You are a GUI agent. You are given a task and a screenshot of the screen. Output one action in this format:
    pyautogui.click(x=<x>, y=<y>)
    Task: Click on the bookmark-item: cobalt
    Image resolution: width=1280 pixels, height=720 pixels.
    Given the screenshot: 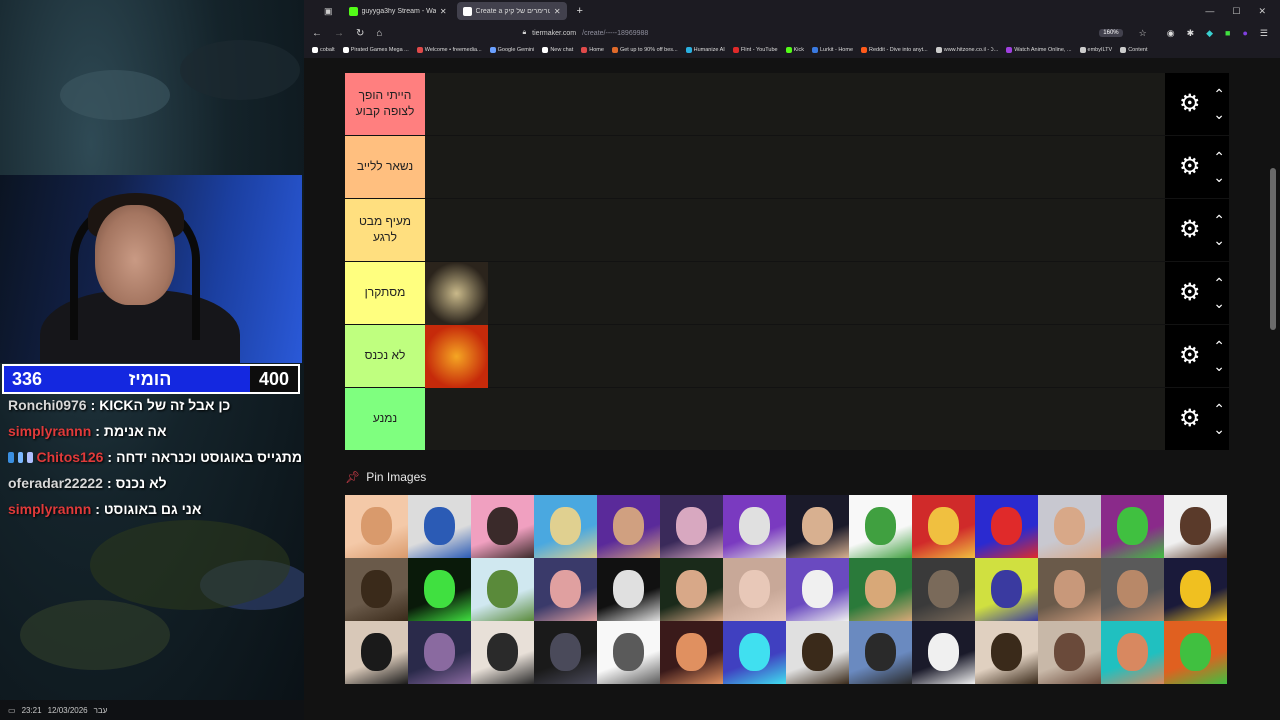 What is the action you would take?
    pyautogui.click(x=323, y=50)
    